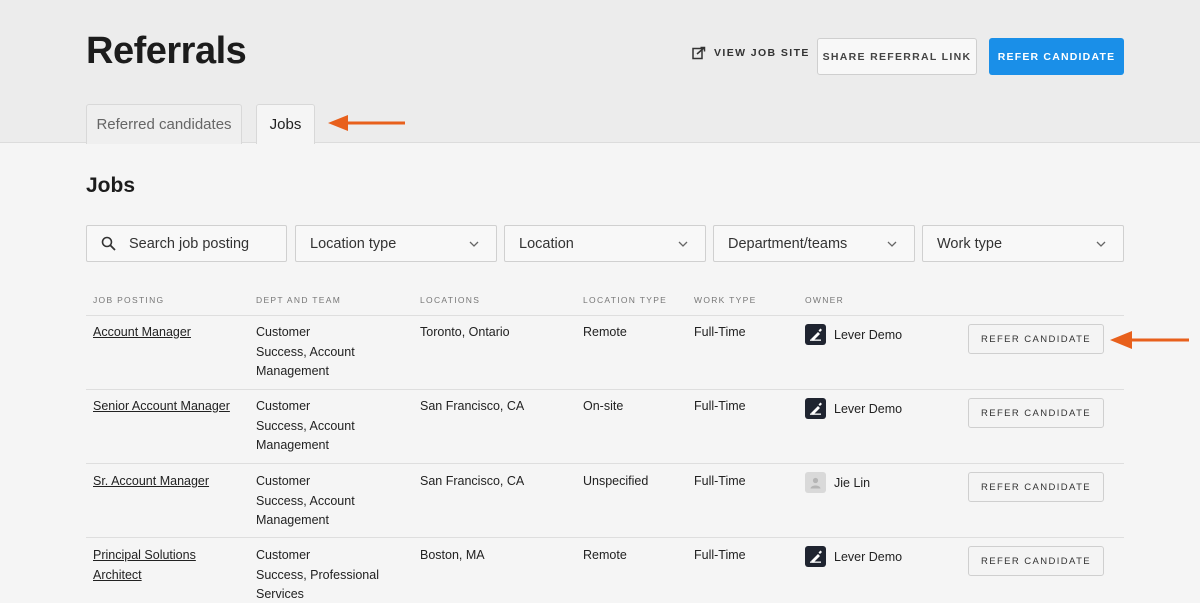 This screenshot has height=603, width=1200. Describe the element at coordinates (852, 482) in the screenshot. I see `owner-name: Jie Lin` at that location.